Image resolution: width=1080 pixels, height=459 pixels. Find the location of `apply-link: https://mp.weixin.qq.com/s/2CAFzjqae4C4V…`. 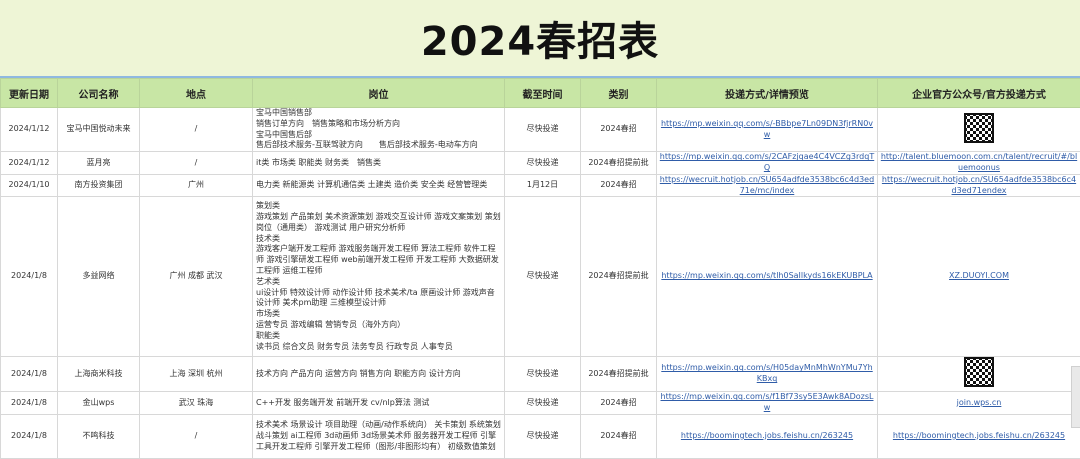

apply-link: https://mp.weixin.qq.com/s/2CAFzjqae4C4V… is located at coordinates (767, 163).